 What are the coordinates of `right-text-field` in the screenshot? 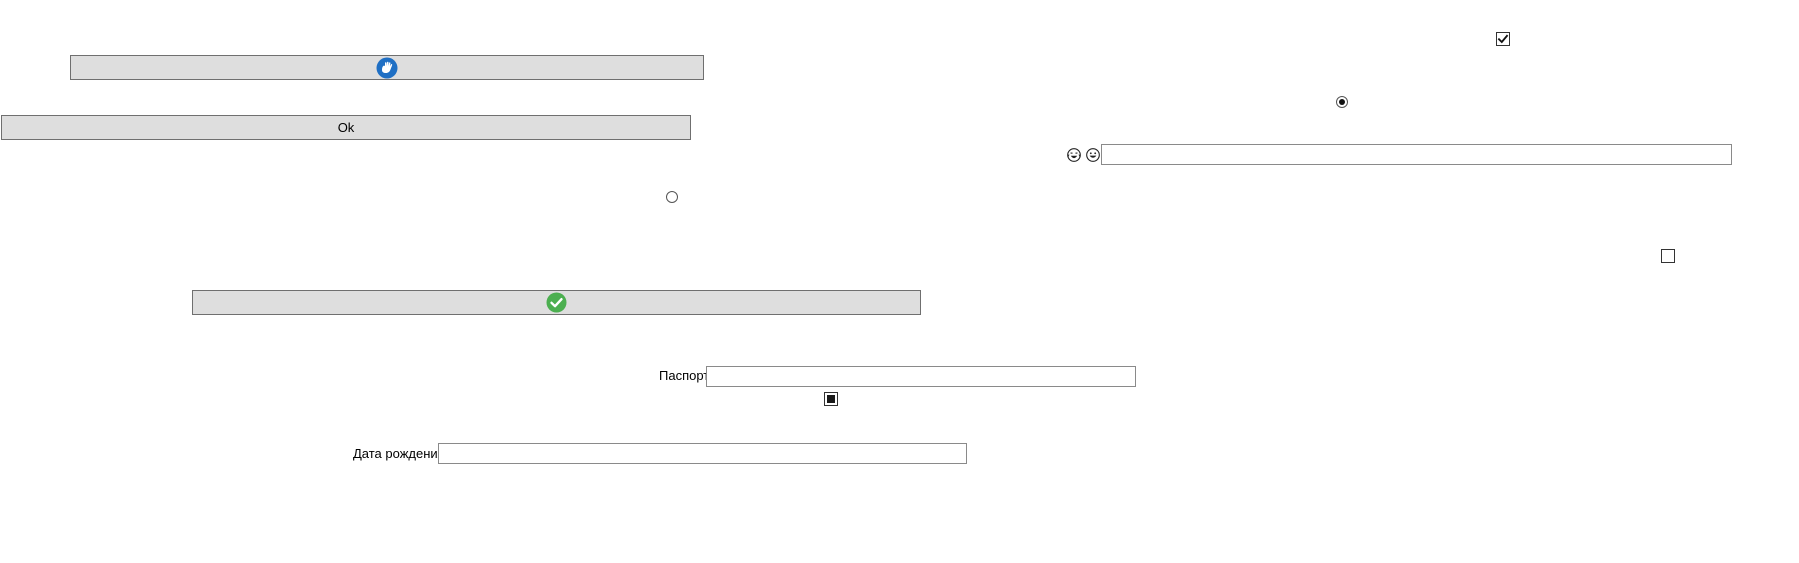 It's located at (1416, 154).